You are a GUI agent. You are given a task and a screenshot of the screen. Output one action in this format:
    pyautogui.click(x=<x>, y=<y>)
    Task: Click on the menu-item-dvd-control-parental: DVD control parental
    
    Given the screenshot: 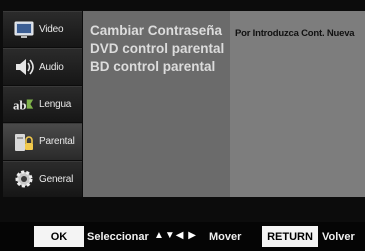 What is the action you would take?
    pyautogui.click(x=157, y=48)
    